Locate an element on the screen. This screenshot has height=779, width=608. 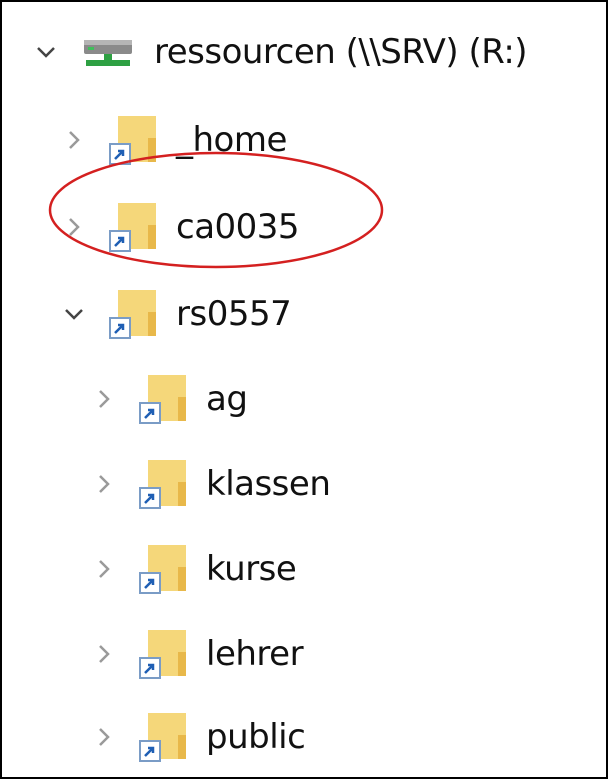
tree-item-lehrer: lehrer is located at coordinates (197, 654).